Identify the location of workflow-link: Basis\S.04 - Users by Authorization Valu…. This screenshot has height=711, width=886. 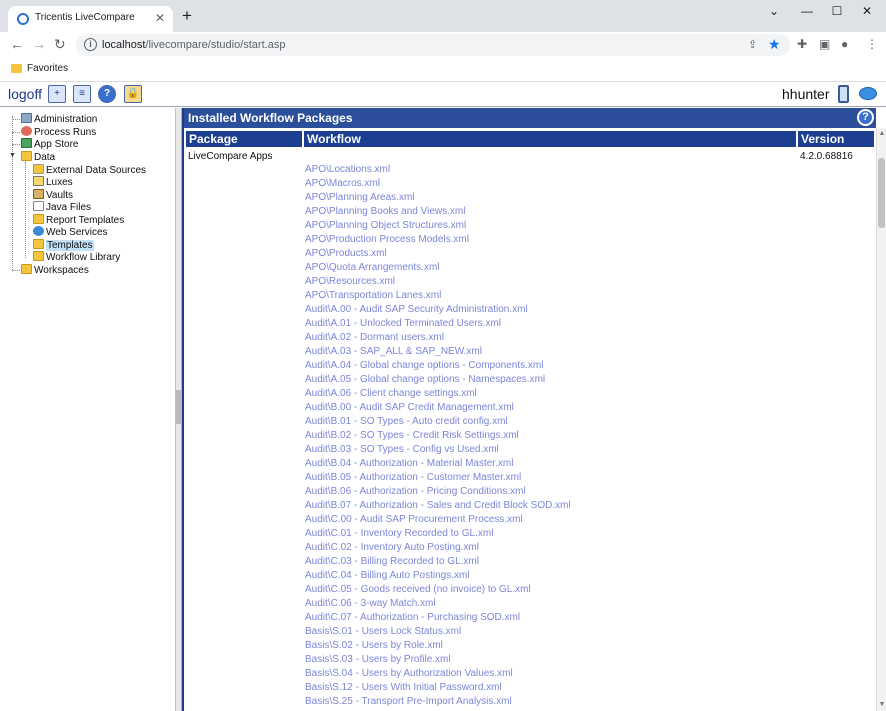
(550, 674).